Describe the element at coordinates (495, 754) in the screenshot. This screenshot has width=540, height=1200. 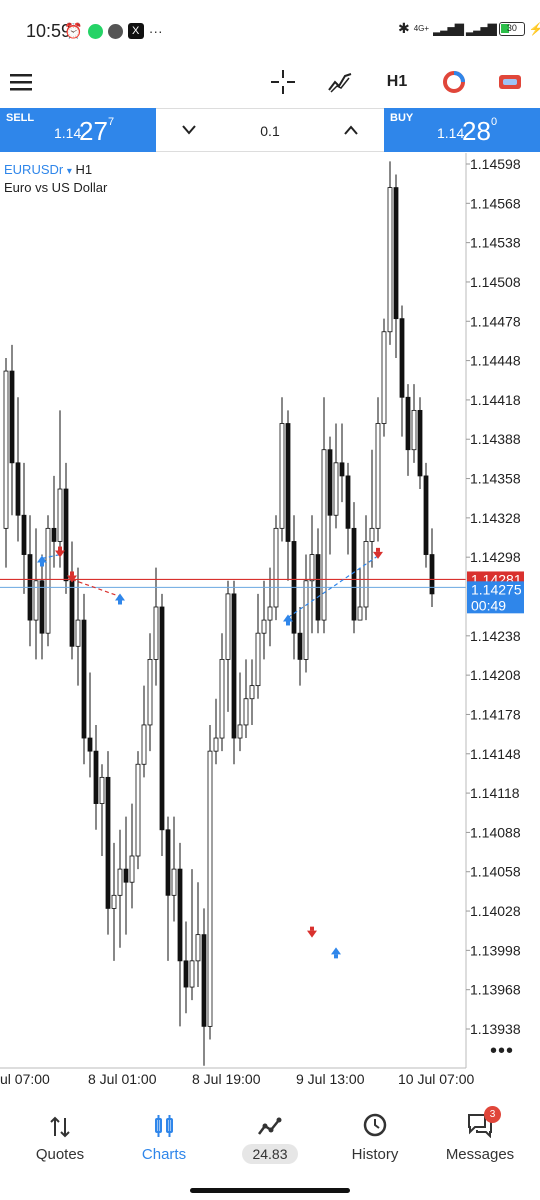
I see `price-tick-label: 1.14148` at that location.